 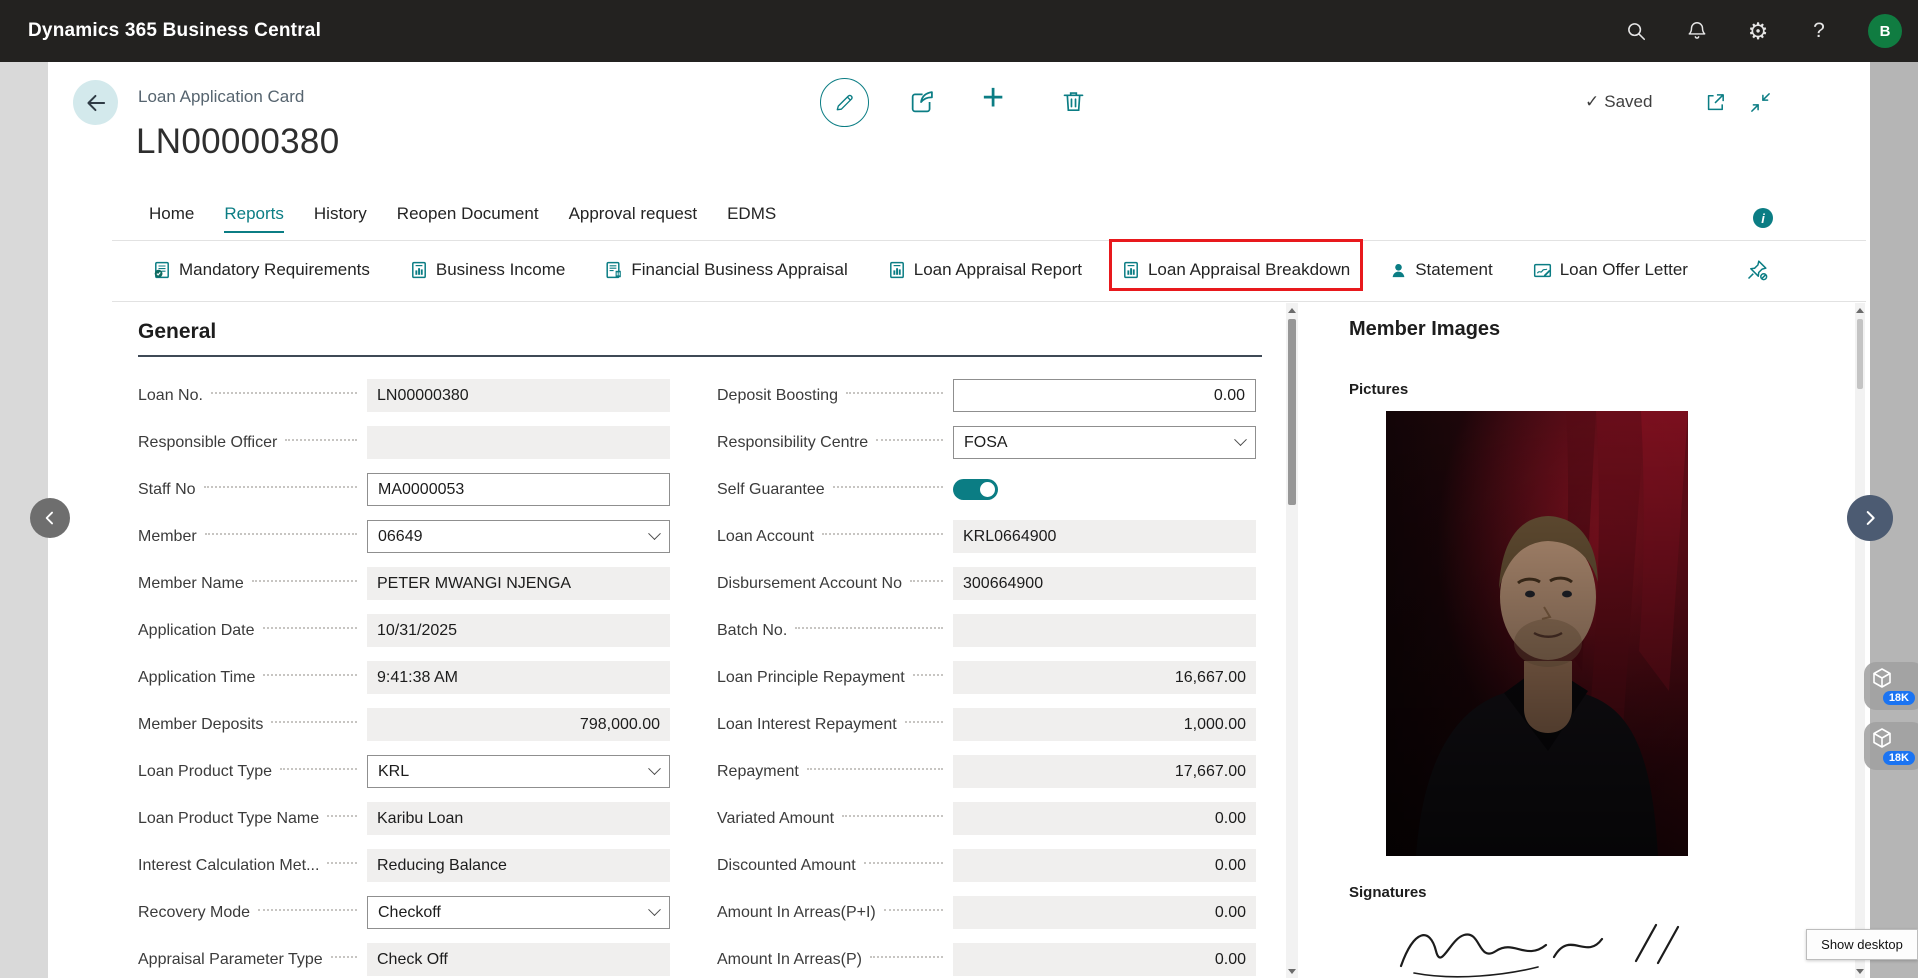 What do you see at coordinates (975, 489) in the screenshot?
I see `self-guarantee-toggle` at bounding box center [975, 489].